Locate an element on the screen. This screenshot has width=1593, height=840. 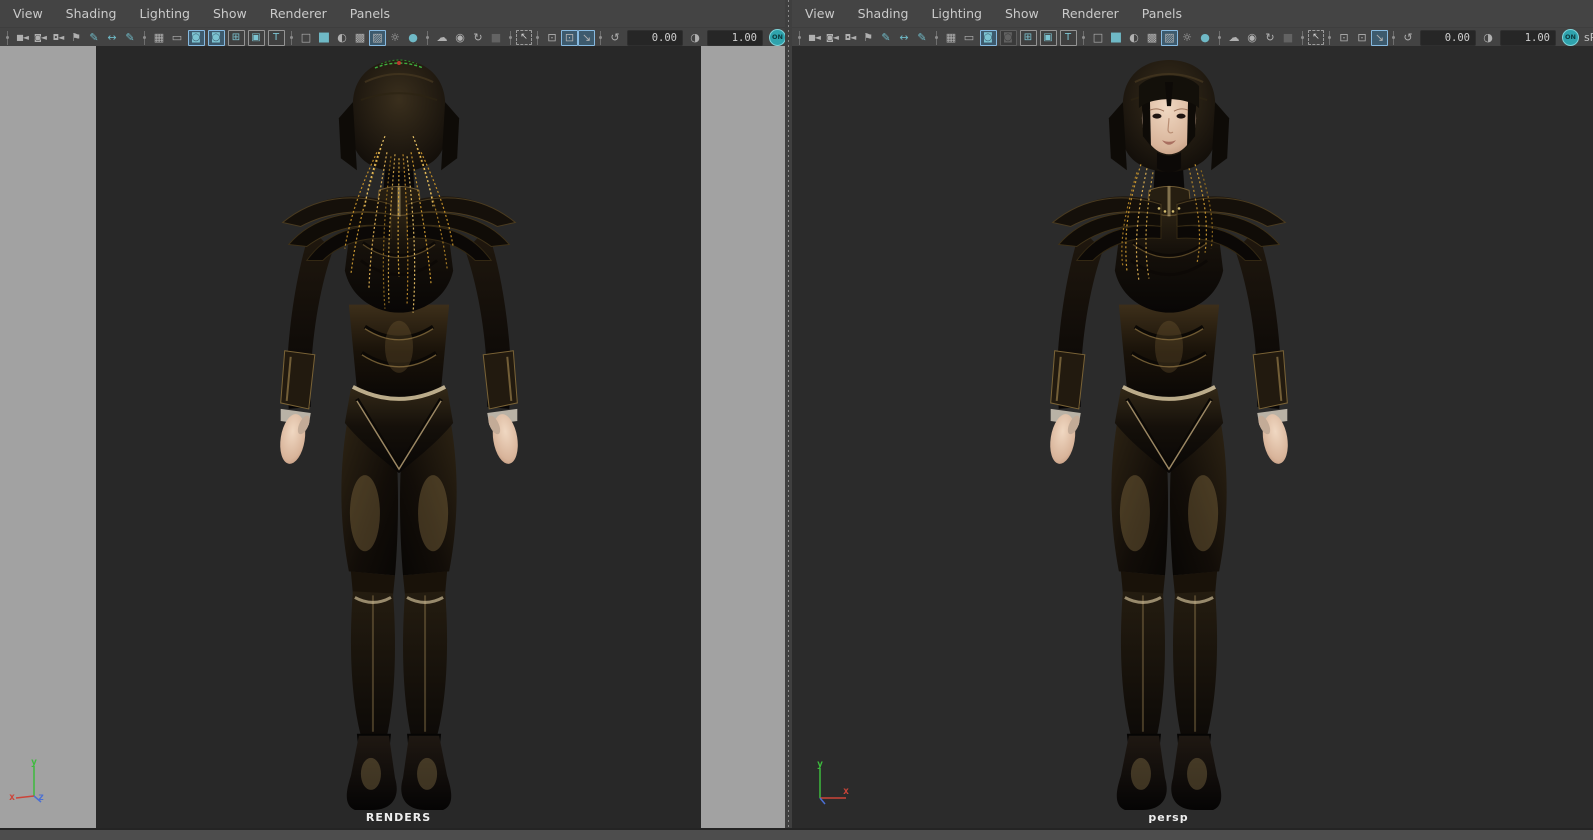
svg-text: x is located at coordinates (12, 797).